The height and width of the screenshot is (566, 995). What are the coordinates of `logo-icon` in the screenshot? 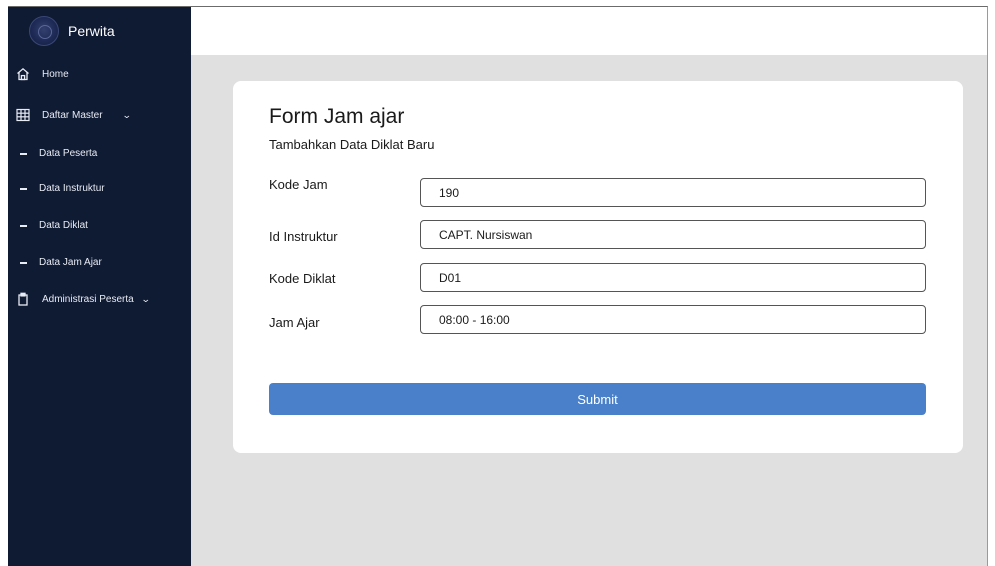 It's located at (44, 31).